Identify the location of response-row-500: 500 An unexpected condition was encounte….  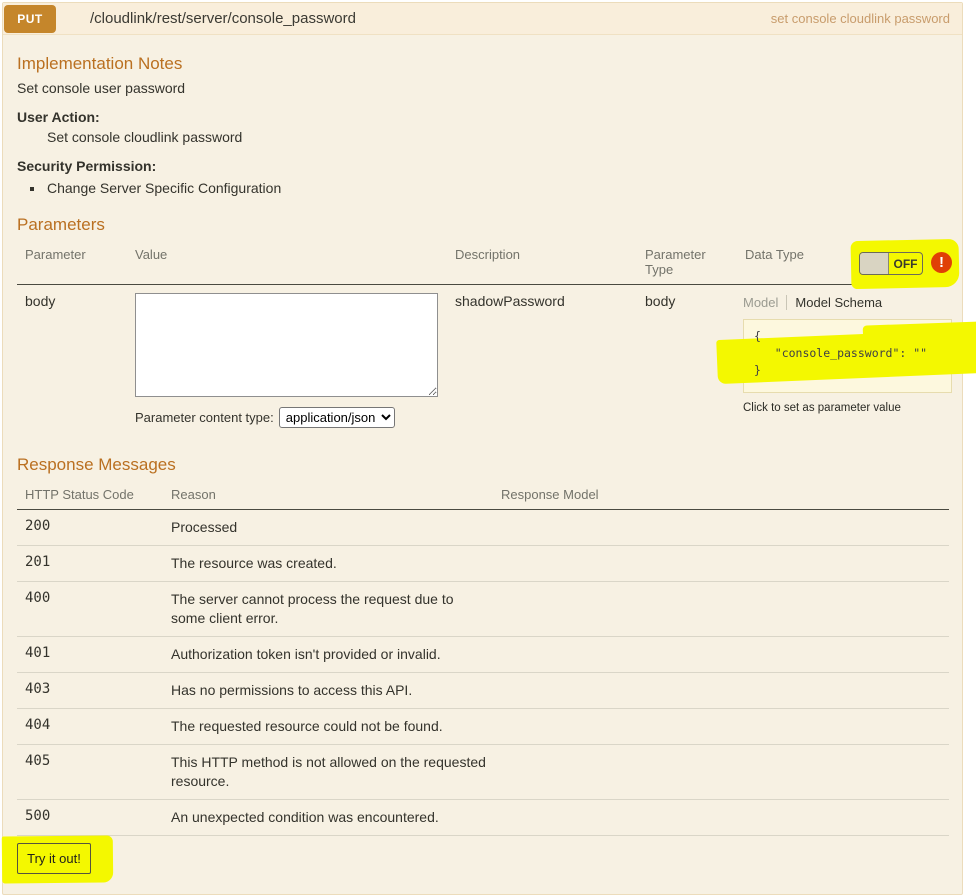
(483, 818).